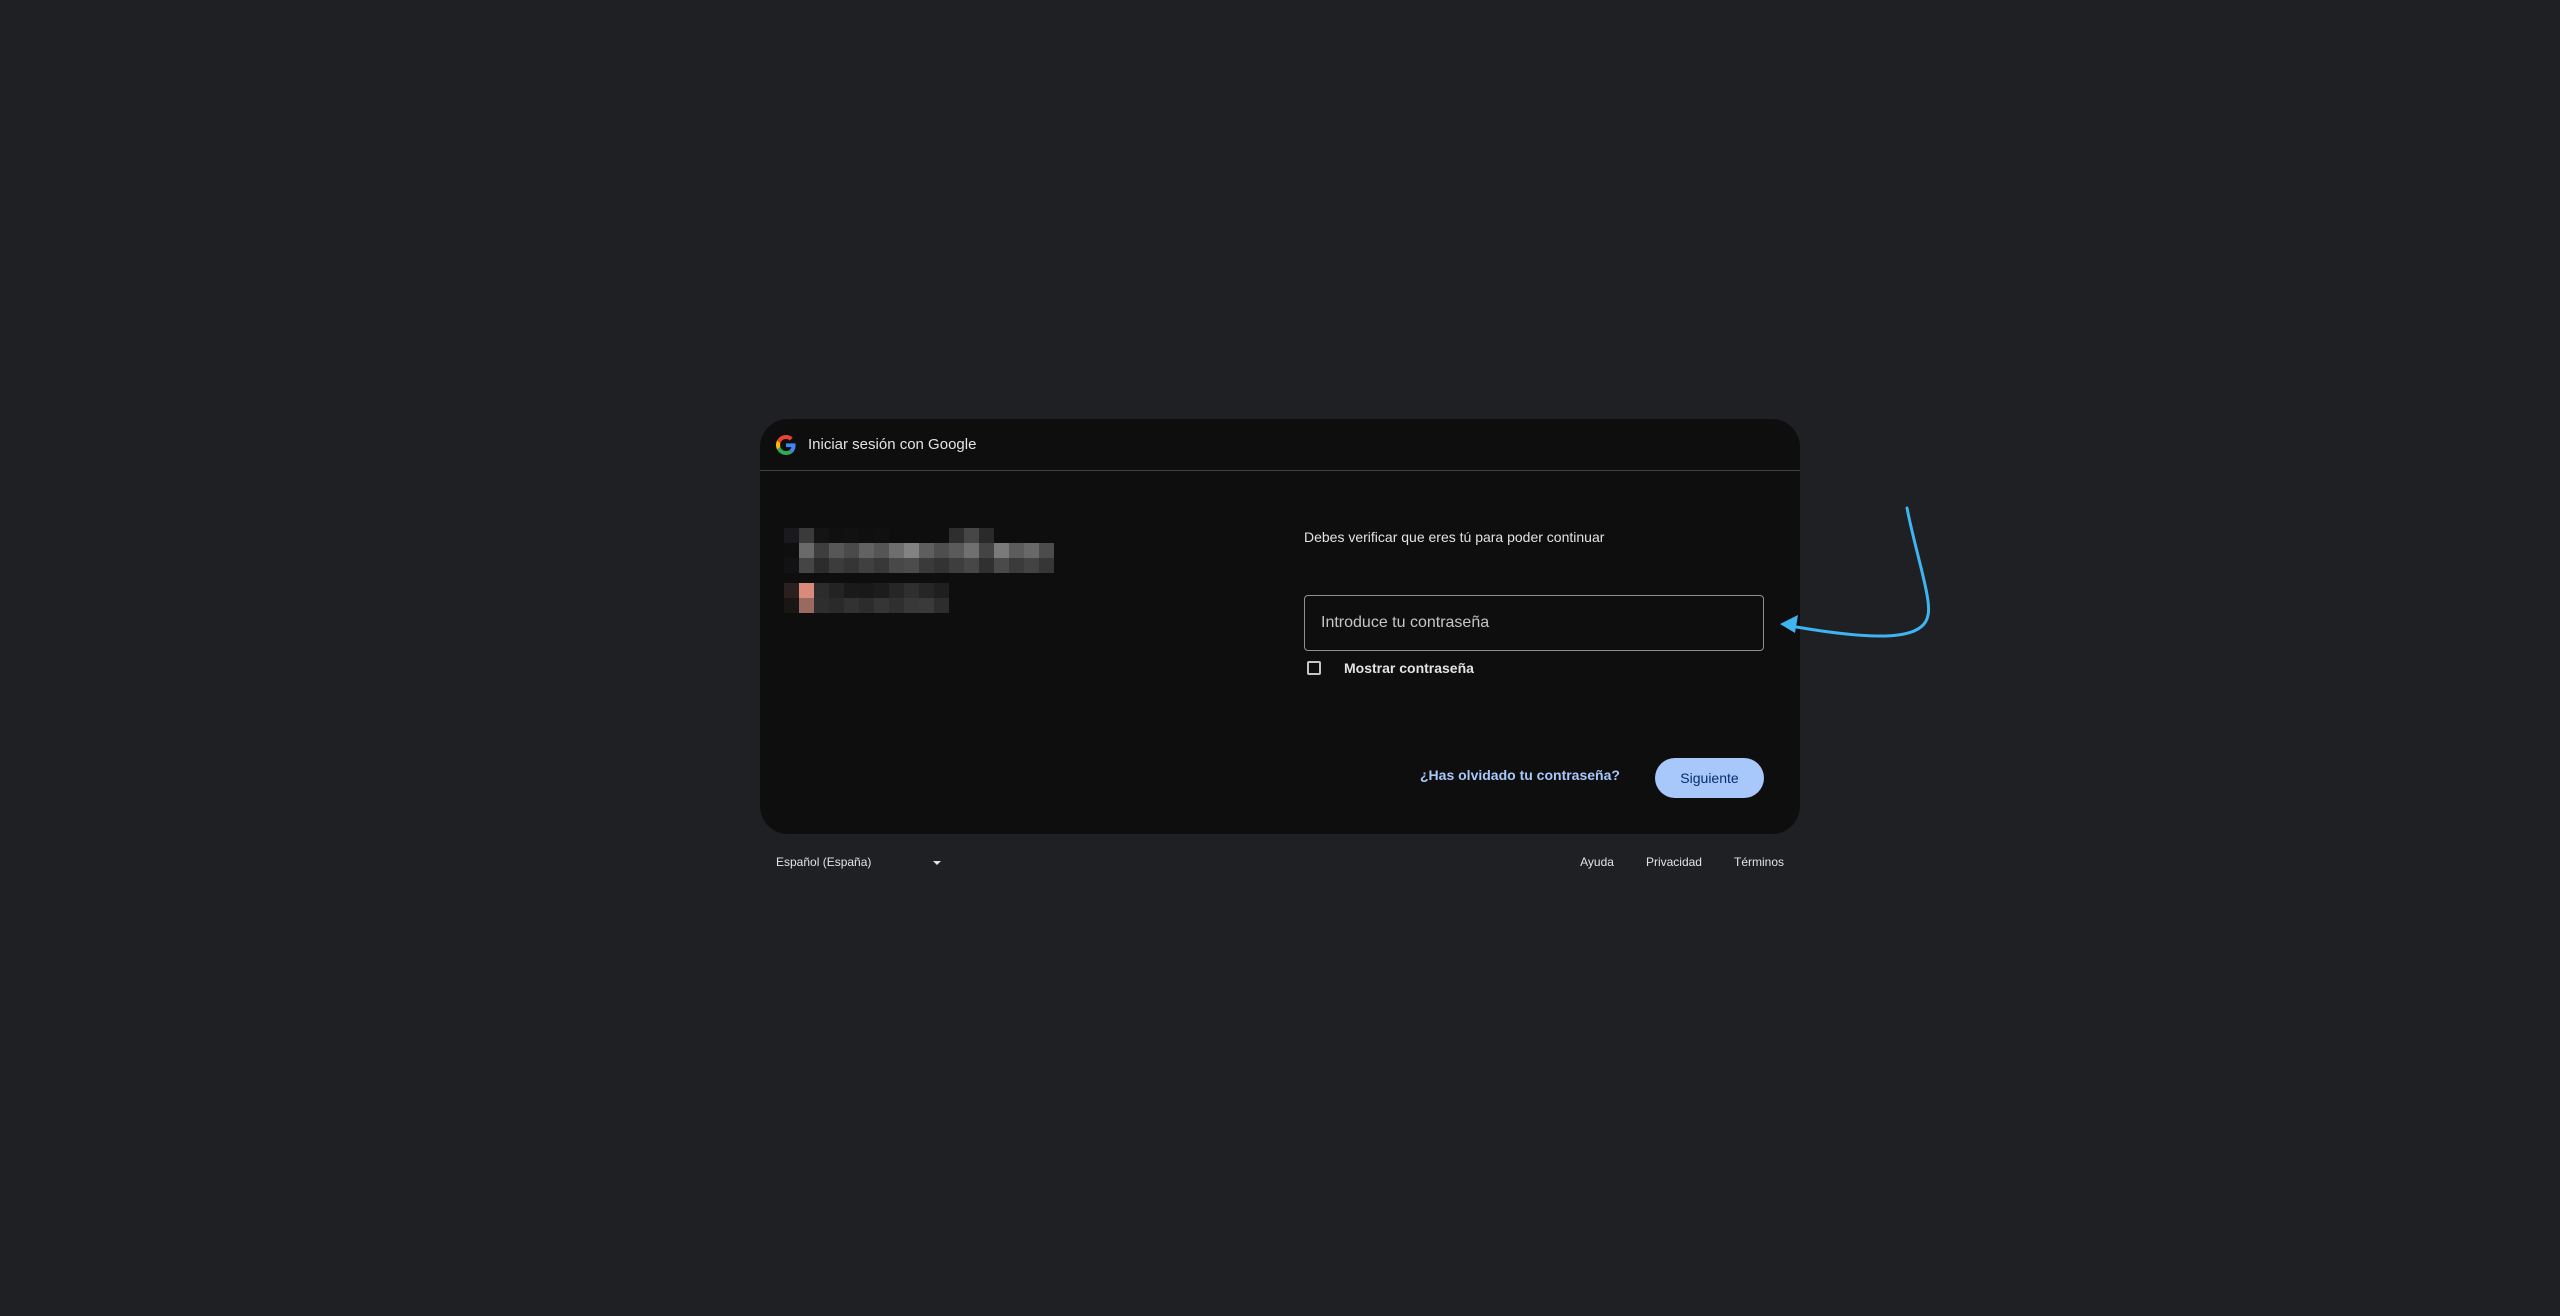 The width and height of the screenshot is (2560, 1316). What do you see at coordinates (919, 590) in the screenshot?
I see `redacted-email-row` at bounding box center [919, 590].